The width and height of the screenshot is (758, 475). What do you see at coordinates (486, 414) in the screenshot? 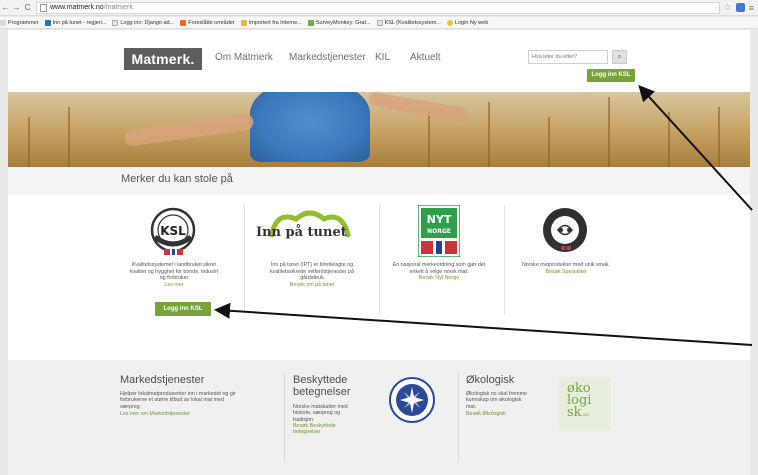
I see `okologisk-link: Besøk Økologisk` at bounding box center [486, 414].